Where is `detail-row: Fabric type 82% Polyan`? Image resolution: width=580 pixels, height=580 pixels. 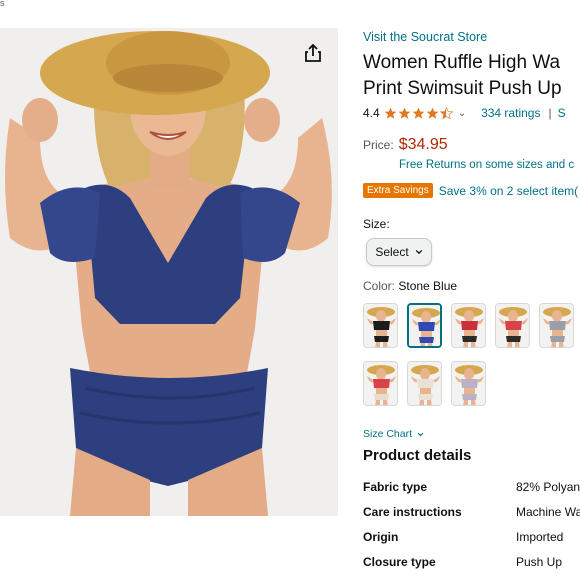
detail-row: Fabric type 82% Polyan is located at coordinates (471, 492).